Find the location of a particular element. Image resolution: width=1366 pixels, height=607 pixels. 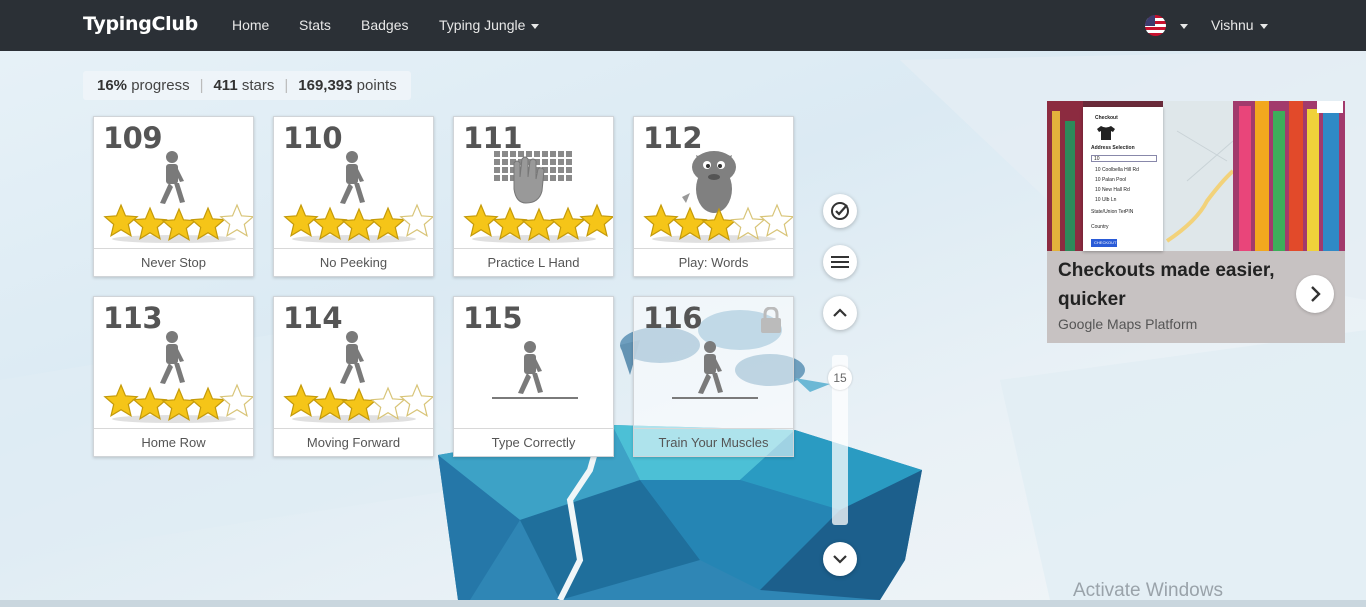

check-progress-button is located at coordinates (840, 211).